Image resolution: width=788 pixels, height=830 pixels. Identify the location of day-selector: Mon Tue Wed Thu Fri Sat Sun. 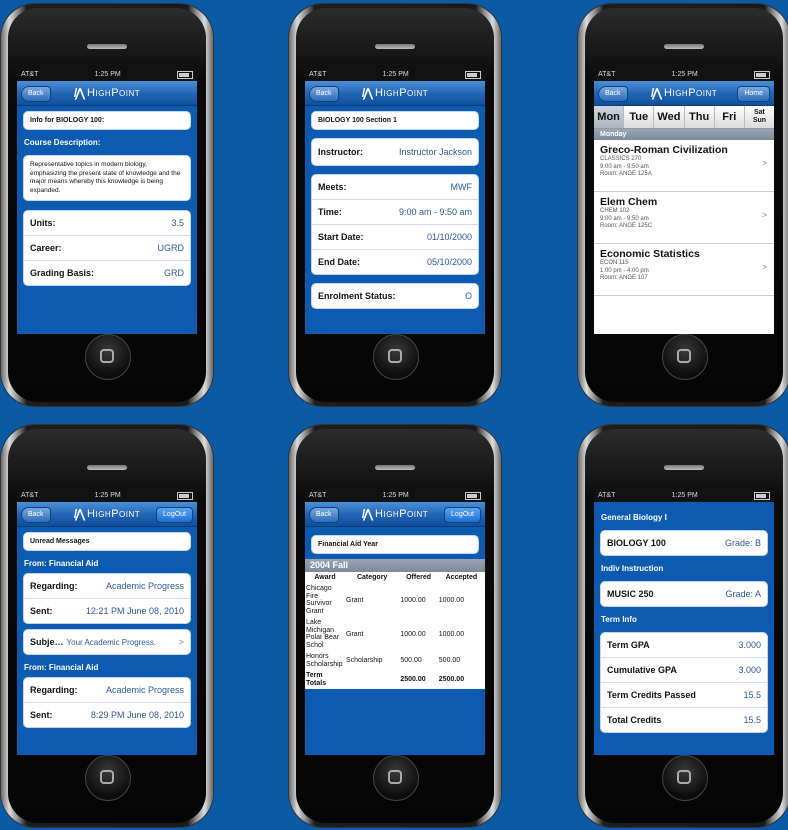
(684, 117).